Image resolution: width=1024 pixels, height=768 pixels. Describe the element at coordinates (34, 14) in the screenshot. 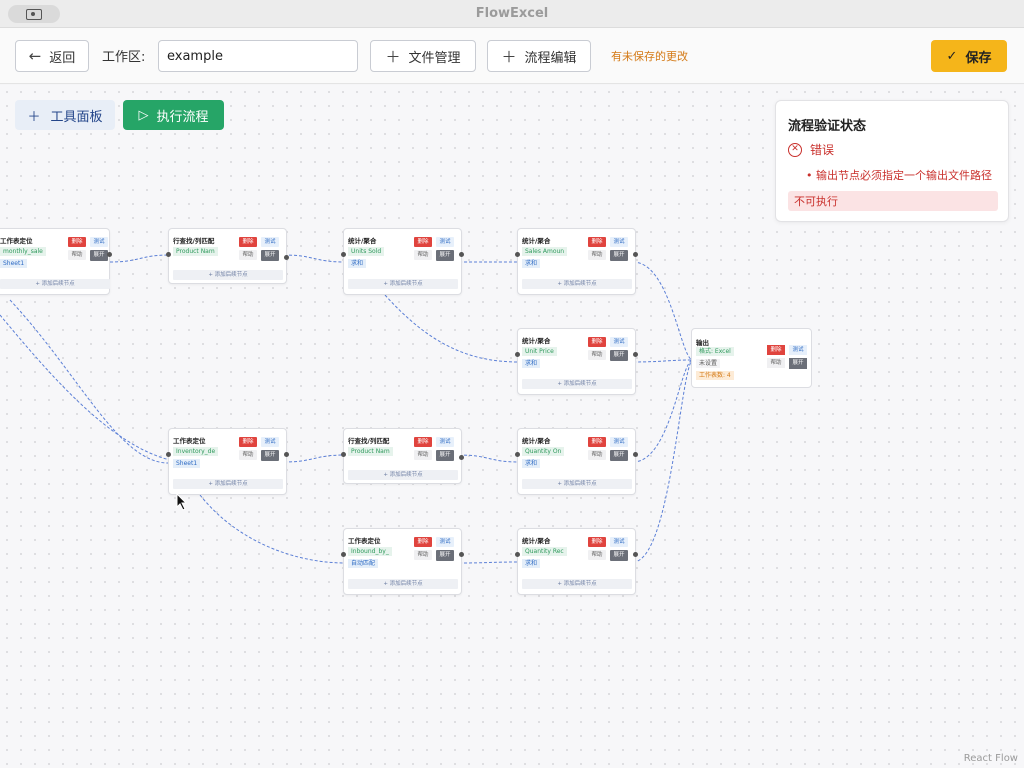

I see `sidebar-toggle-button` at that location.